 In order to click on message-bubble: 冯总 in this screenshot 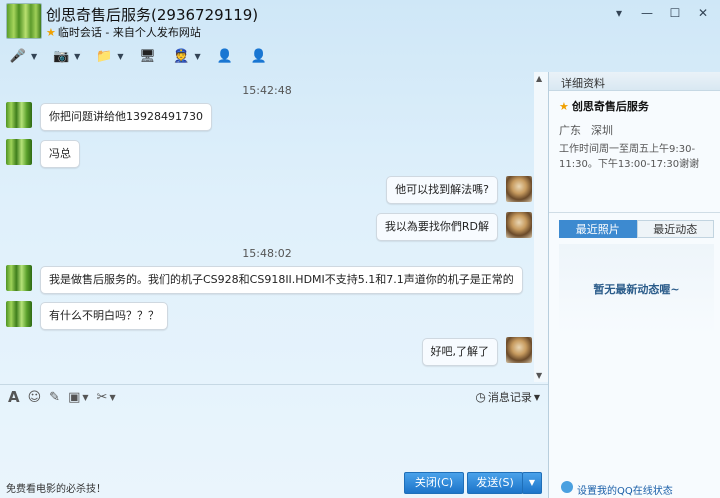, I will do `click(60, 154)`.